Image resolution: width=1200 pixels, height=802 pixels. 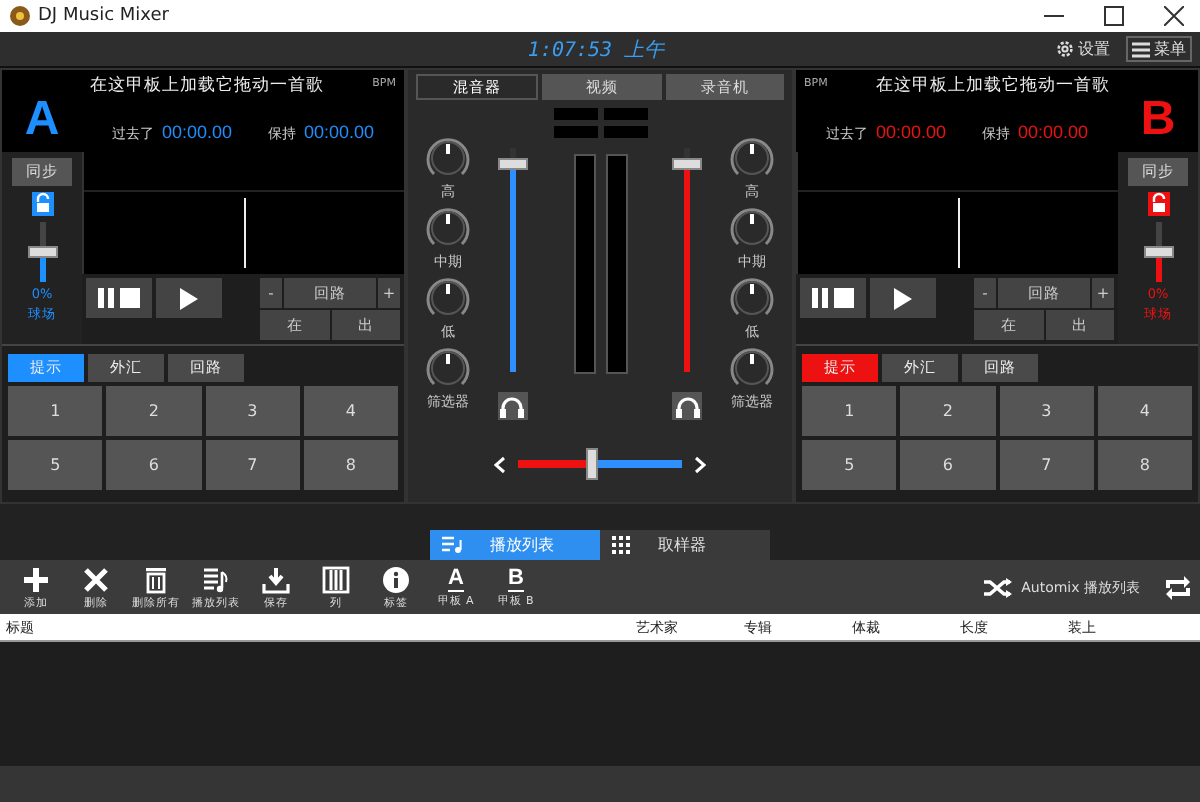 What do you see at coordinates (36, 579) in the screenshot?
I see `plus-icon` at bounding box center [36, 579].